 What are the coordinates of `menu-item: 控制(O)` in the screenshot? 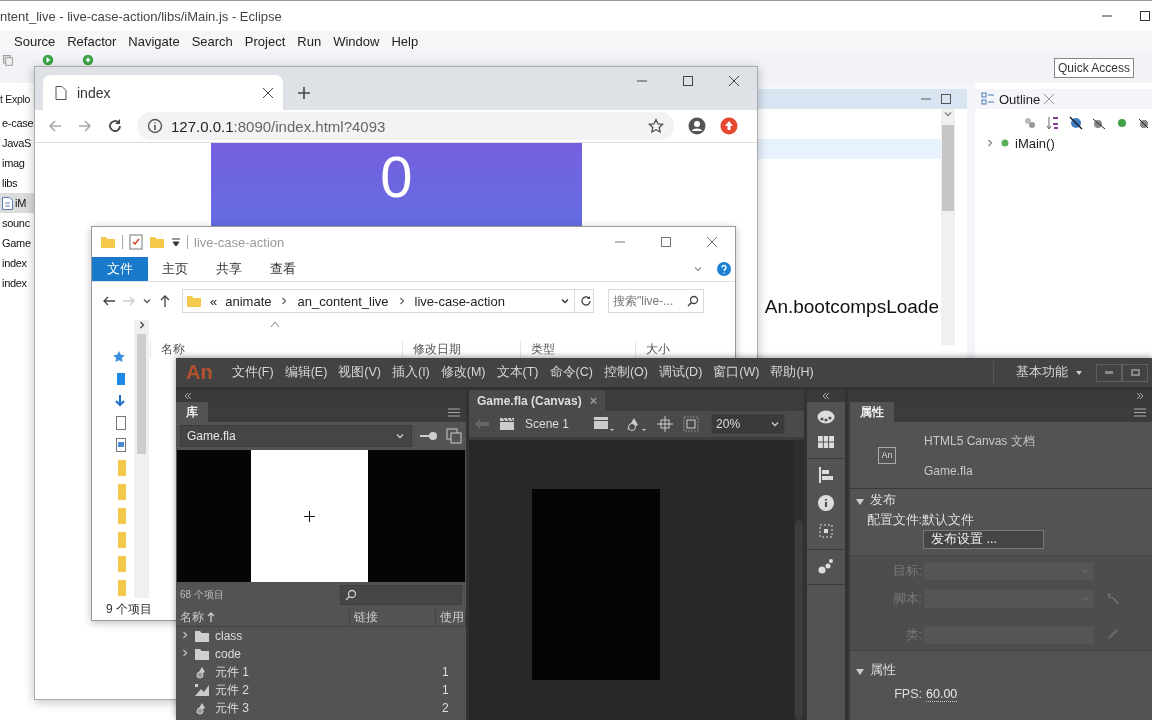 It's located at (626, 372).